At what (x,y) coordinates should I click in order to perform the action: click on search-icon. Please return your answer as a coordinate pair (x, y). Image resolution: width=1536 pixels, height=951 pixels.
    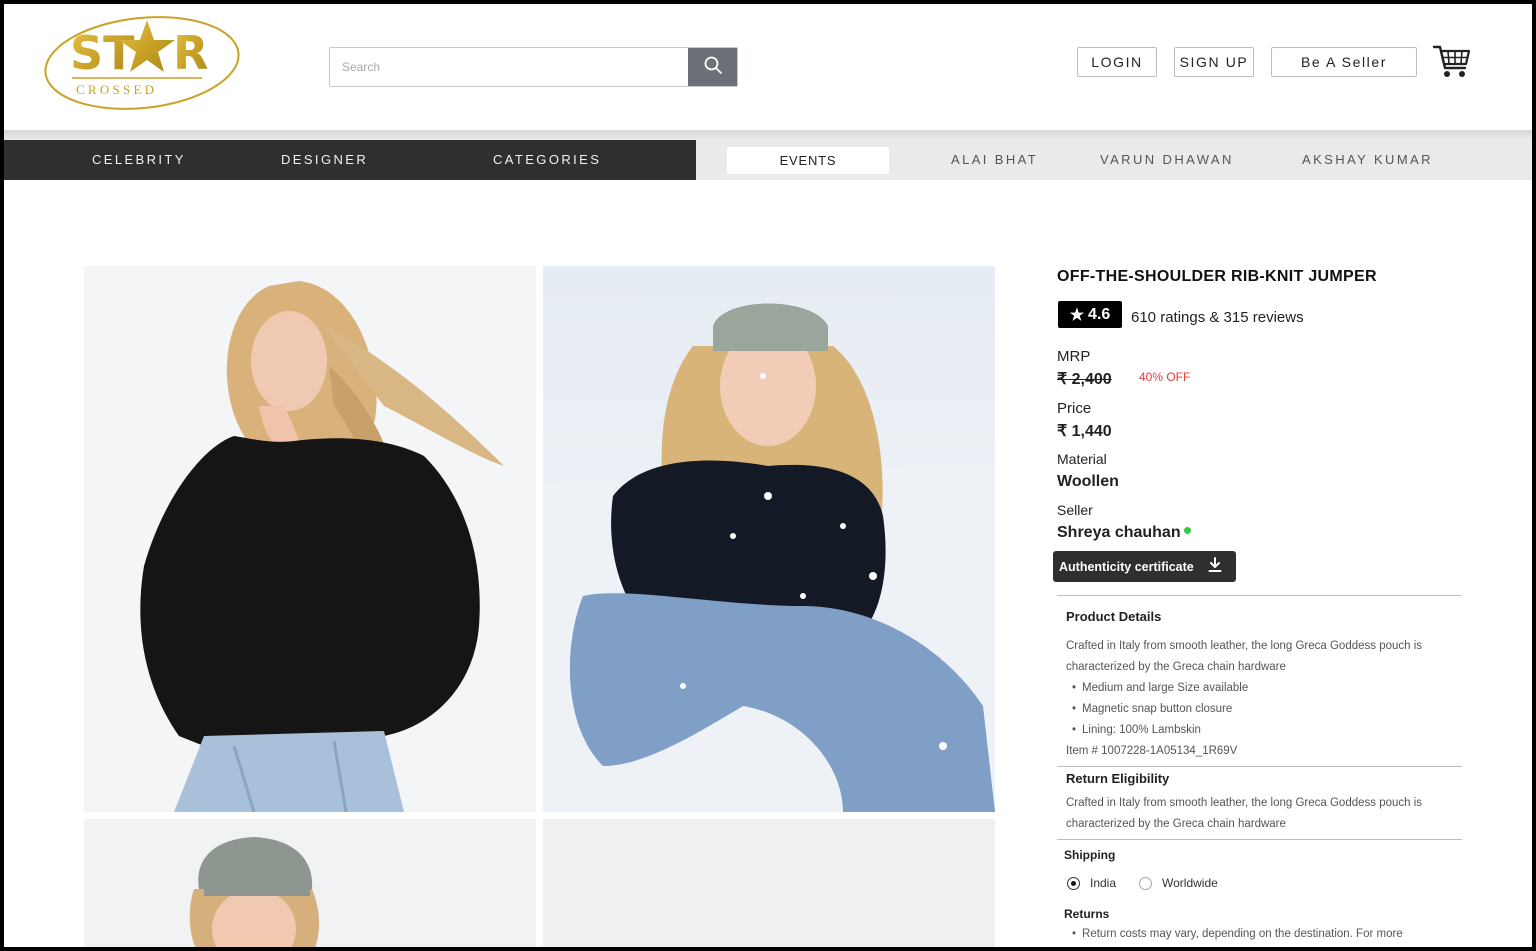
    Looking at the image, I should click on (713, 67).